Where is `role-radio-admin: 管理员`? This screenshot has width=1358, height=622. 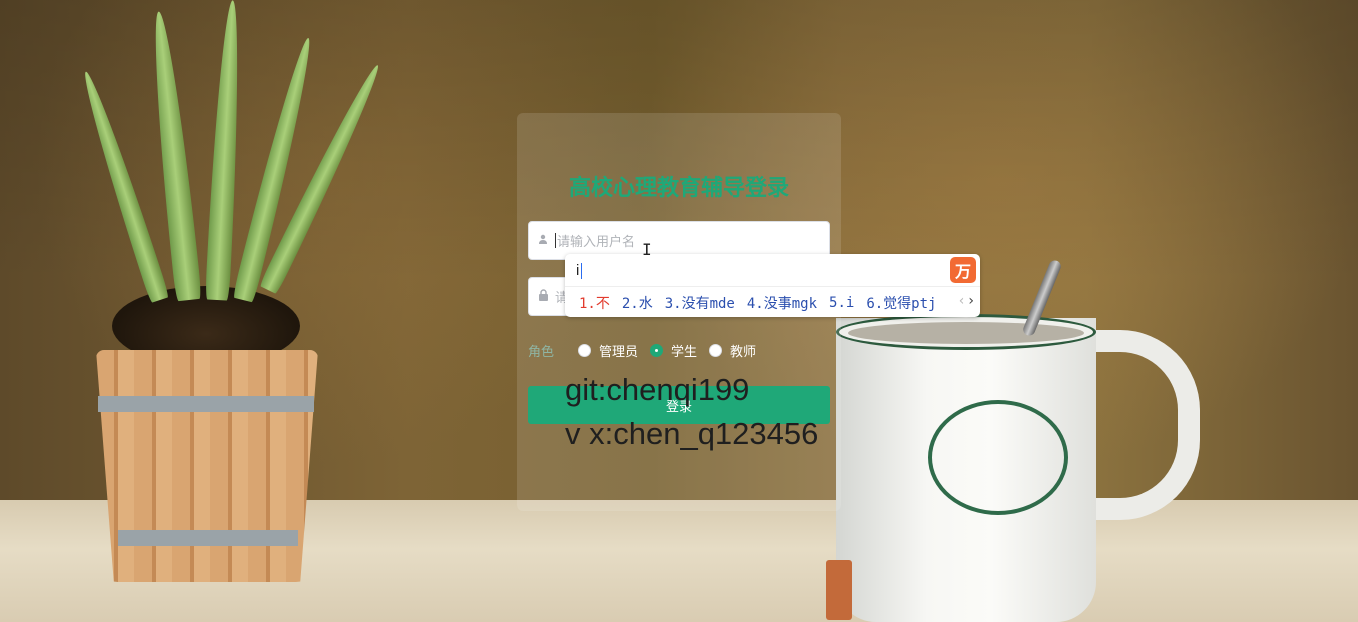
role-radio-admin: 管理员 is located at coordinates (608, 350).